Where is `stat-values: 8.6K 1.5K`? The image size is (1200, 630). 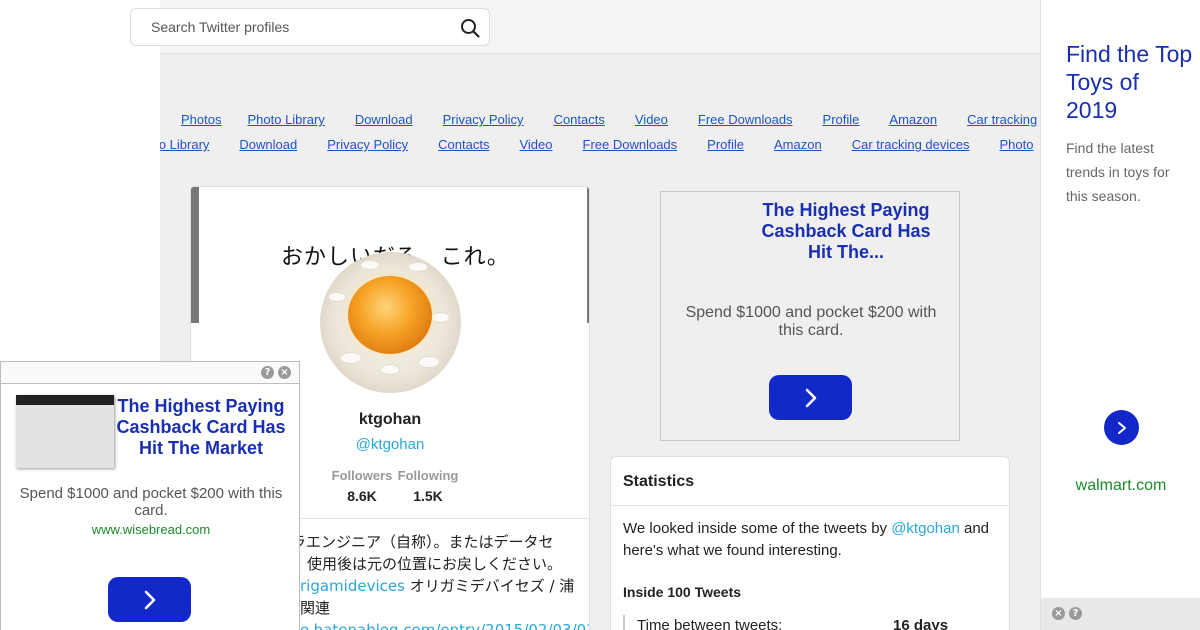 stat-values: 8.6K 1.5K is located at coordinates (395, 496).